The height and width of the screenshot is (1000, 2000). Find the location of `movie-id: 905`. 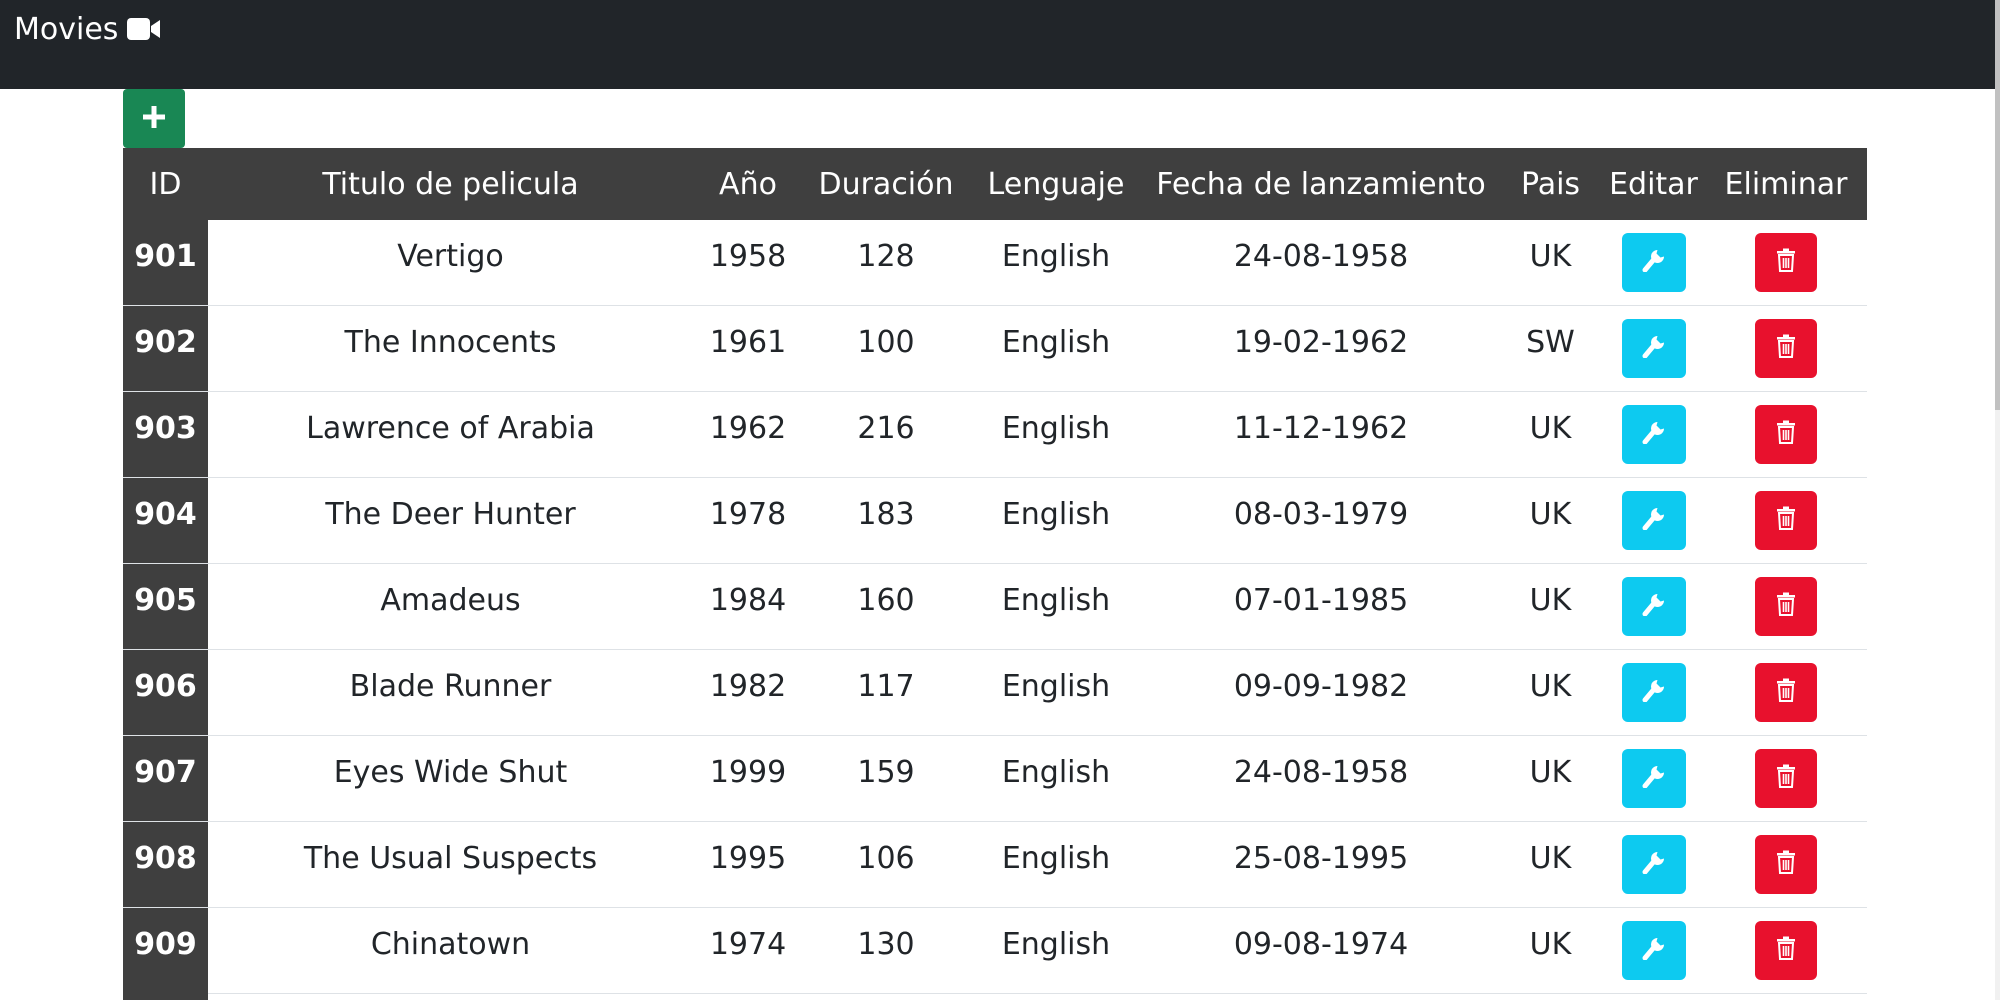

movie-id: 905 is located at coordinates (165, 606).